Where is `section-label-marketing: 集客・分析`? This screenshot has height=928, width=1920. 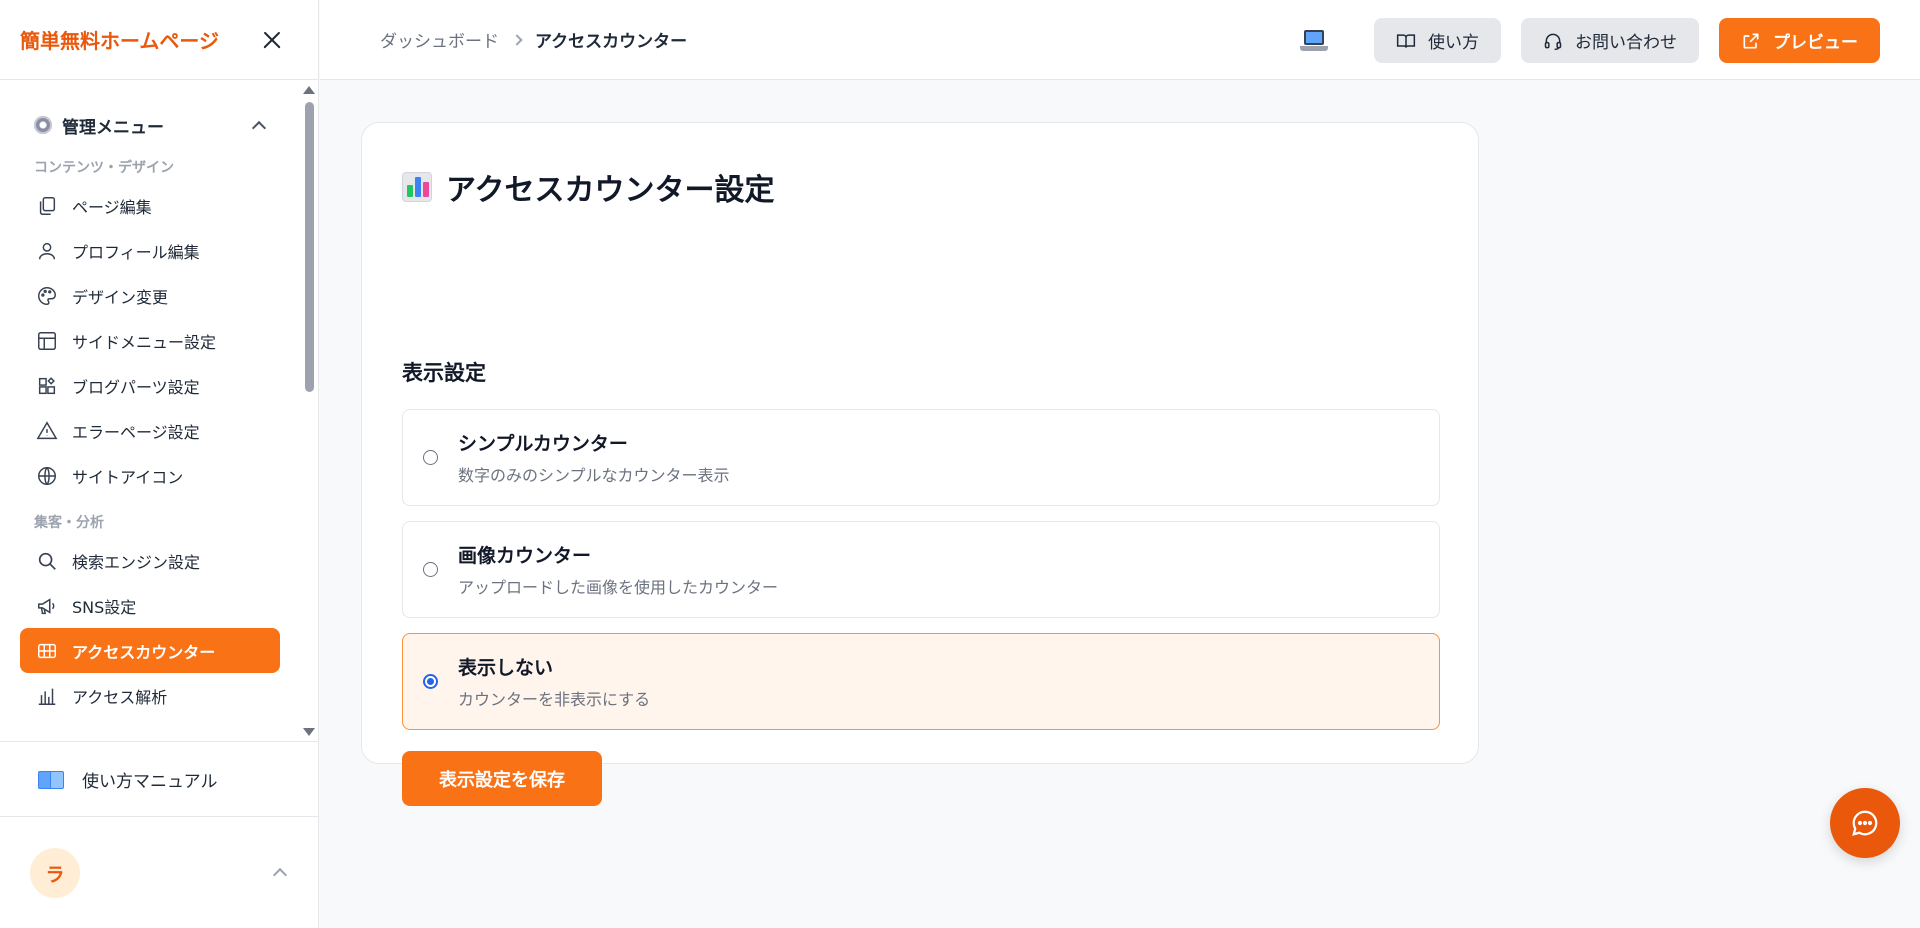 section-label-marketing: 集客・分析 is located at coordinates (69, 523).